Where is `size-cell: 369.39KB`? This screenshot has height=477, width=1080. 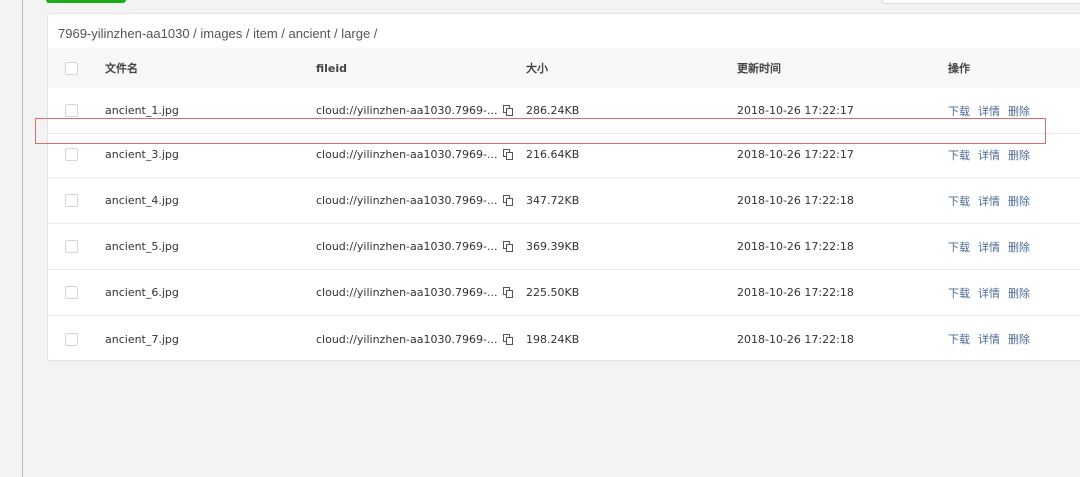 size-cell: 369.39KB is located at coordinates (553, 246).